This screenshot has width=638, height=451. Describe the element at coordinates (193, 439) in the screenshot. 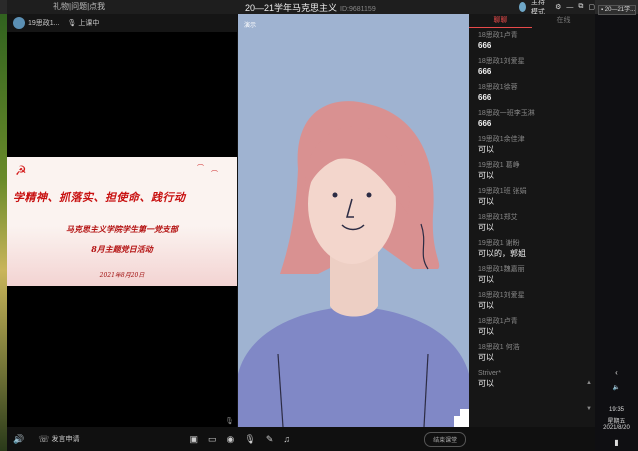

I see `camera-icon: ▣` at that location.